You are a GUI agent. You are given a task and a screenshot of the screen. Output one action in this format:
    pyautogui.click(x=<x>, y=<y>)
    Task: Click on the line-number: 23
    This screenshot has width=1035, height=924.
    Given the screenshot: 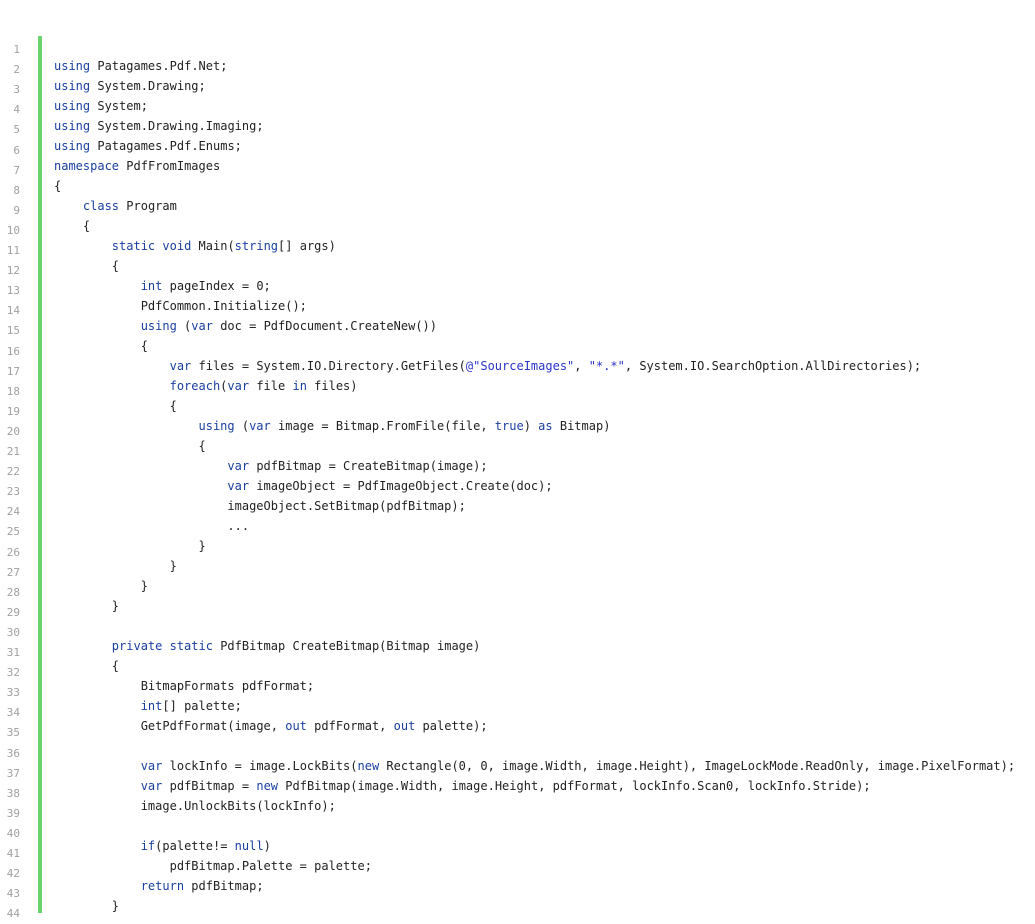 What is the action you would take?
    pyautogui.click(x=13, y=492)
    